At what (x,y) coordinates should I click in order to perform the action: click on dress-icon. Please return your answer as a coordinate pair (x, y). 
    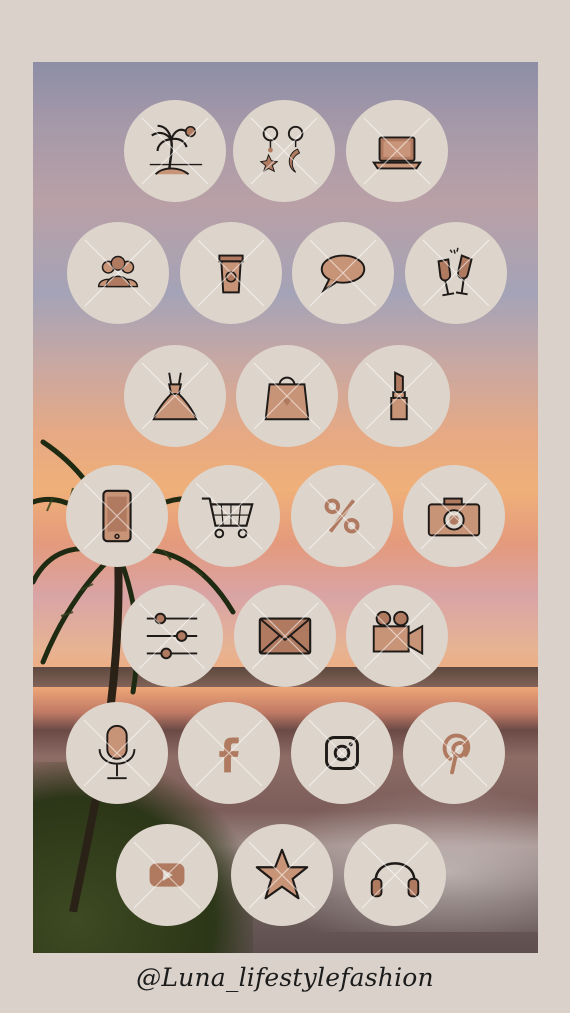
    Looking at the image, I should click on (175, 396).